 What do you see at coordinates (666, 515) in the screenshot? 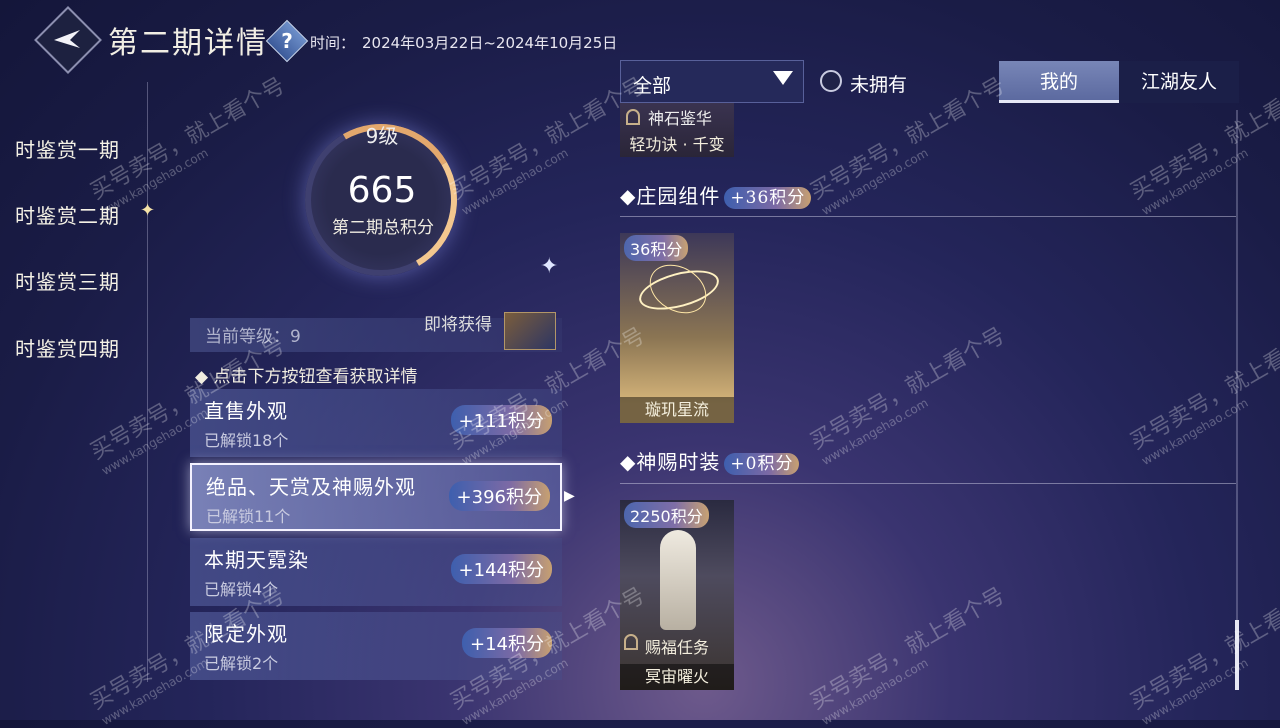
I see `item-cost: 2250积分` at bounding box center [666, 515].